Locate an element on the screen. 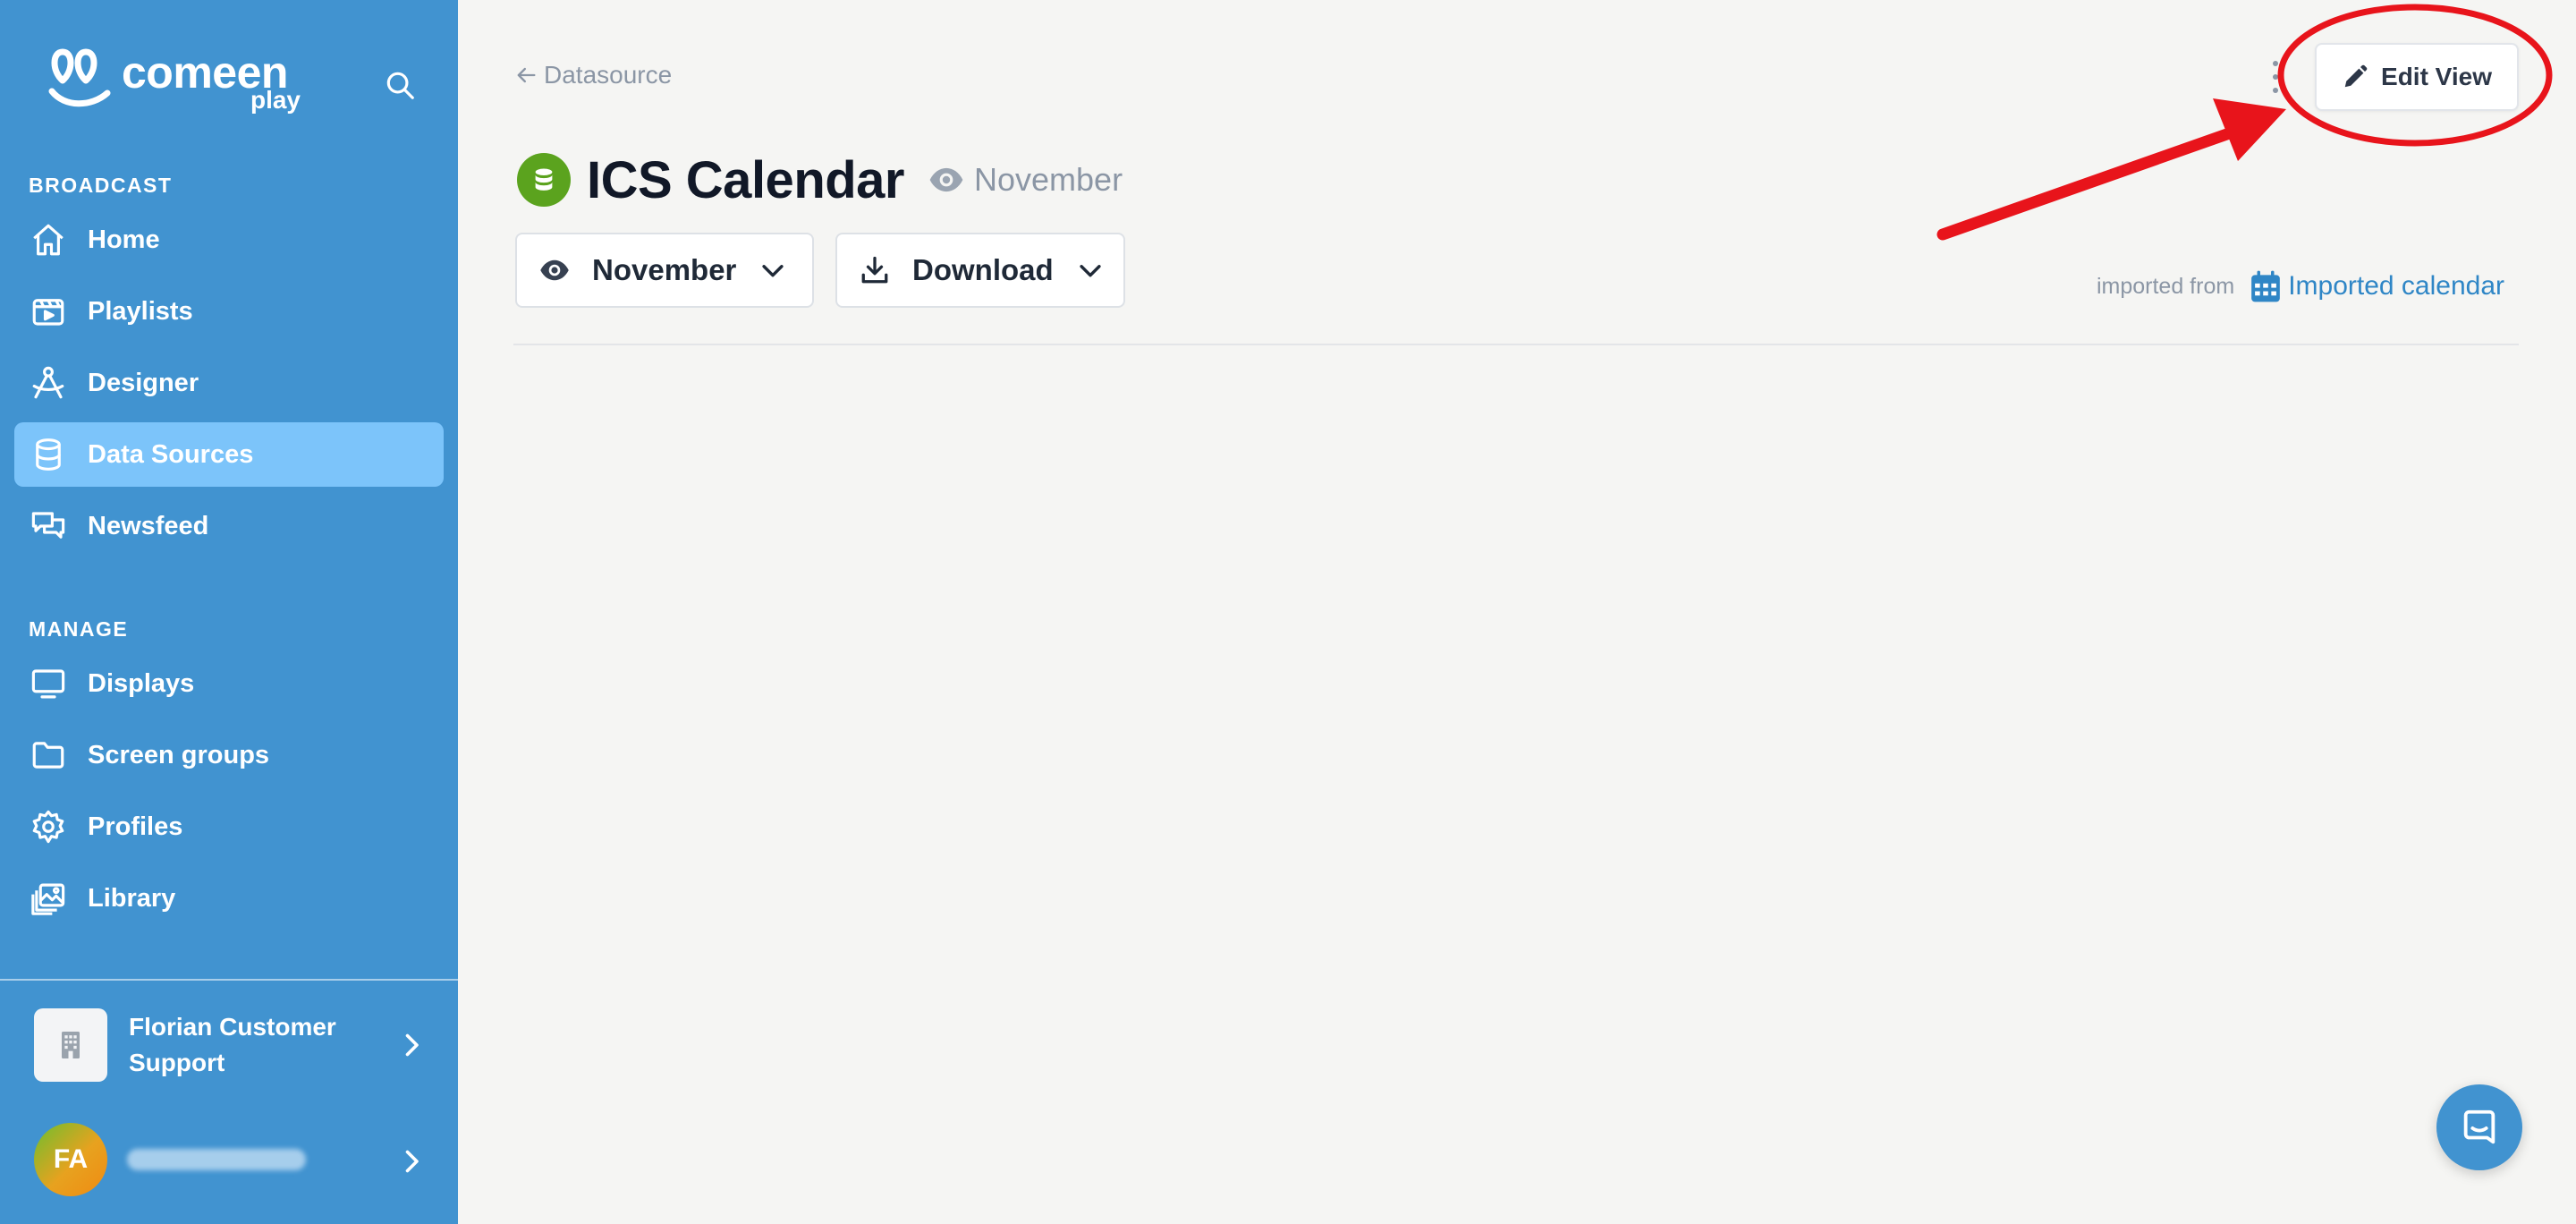 The width and height of the screenshot is (2576, 1224). section-label-manage: MANAGE is located at coordinates (79, 629).